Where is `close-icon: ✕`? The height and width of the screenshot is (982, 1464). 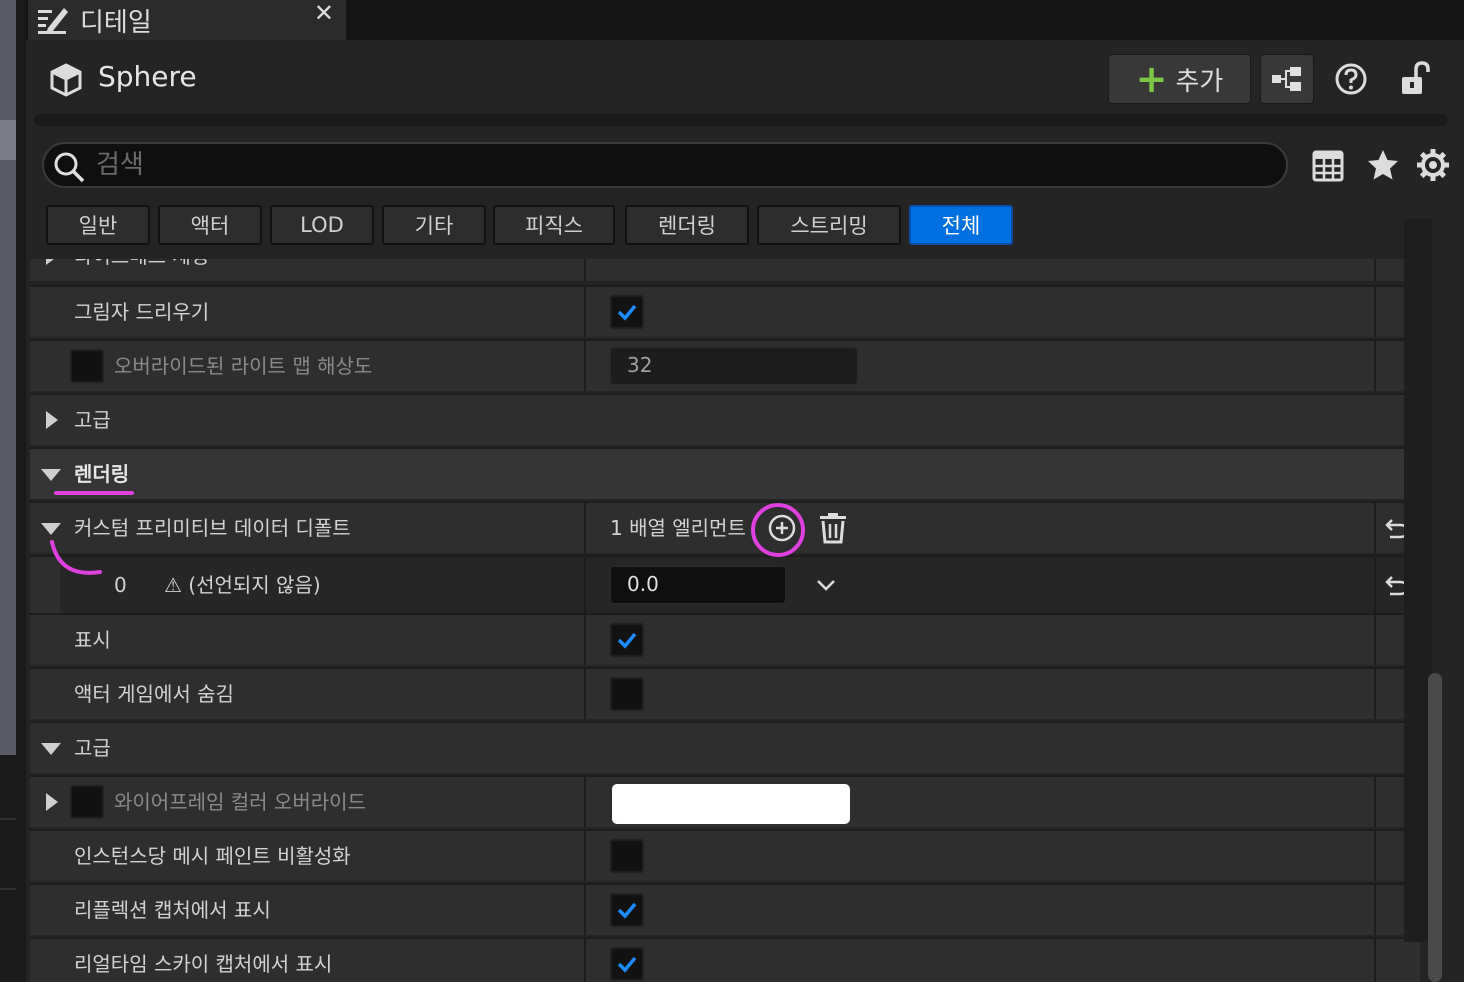 close-icon: ✕ is located at coordinates (324, 20).